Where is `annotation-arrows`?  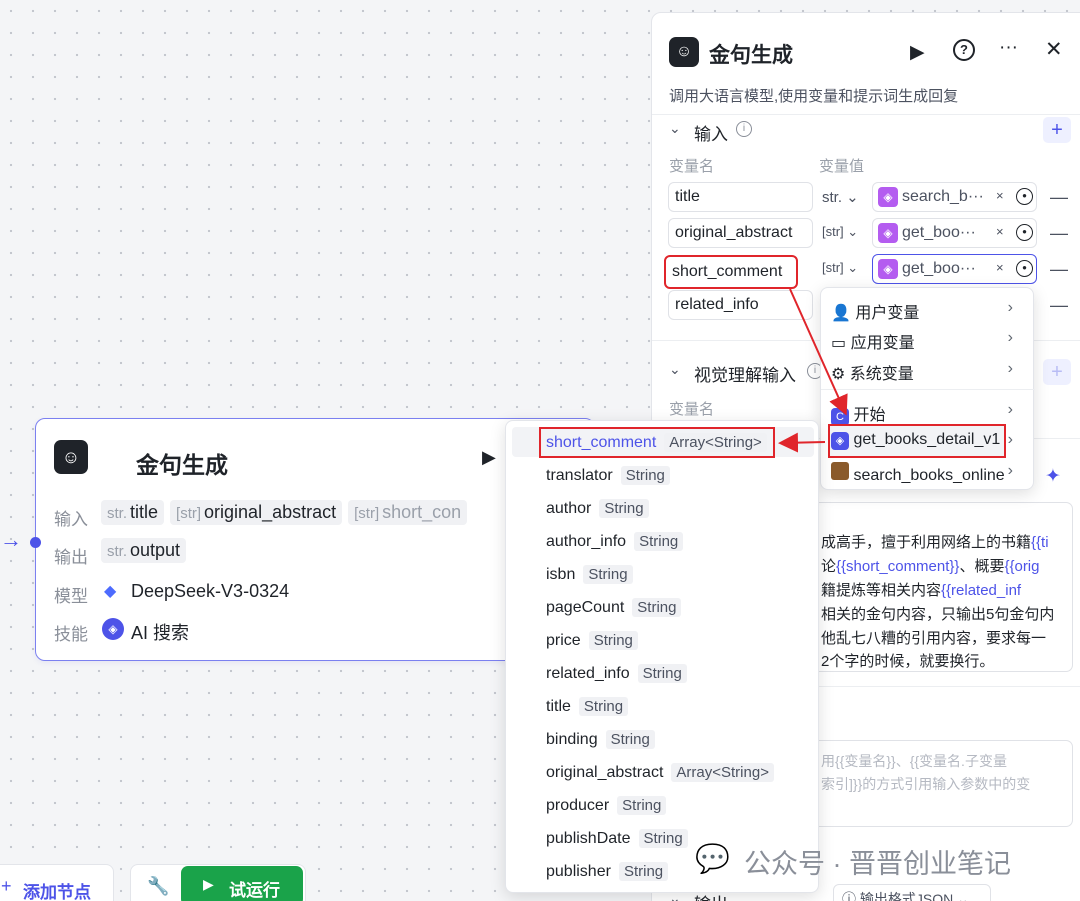 annotation-arrows is located at coordinates (813, 370).